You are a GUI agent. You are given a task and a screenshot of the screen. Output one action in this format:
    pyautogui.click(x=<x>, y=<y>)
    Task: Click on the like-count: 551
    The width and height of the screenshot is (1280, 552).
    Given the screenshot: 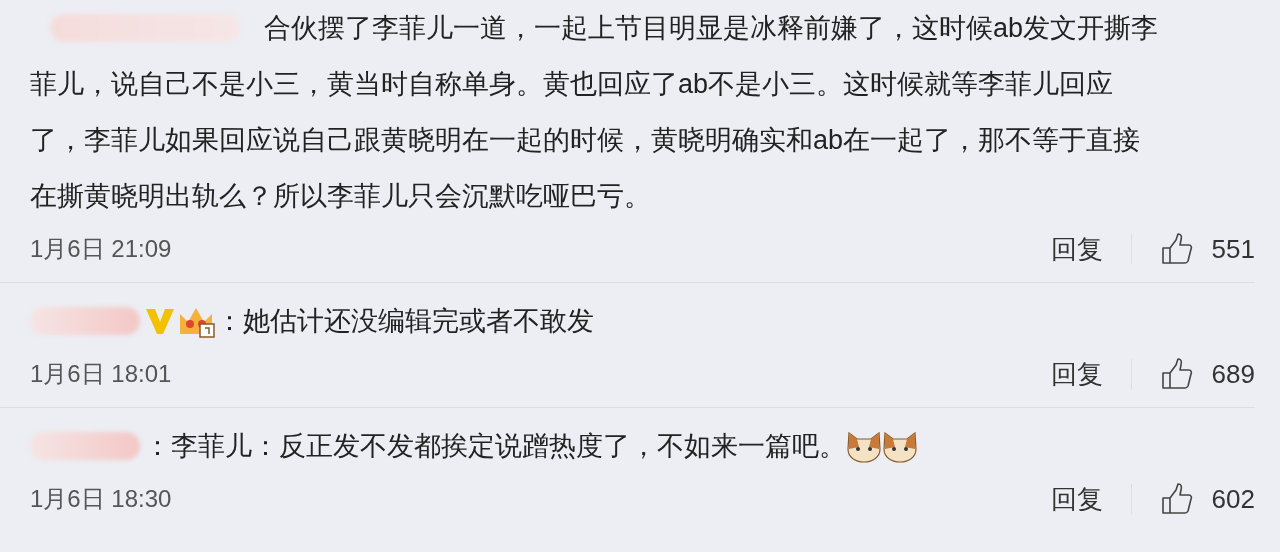 What is the action you would take?
    pyautogui.click(x=1233, y=249)
    